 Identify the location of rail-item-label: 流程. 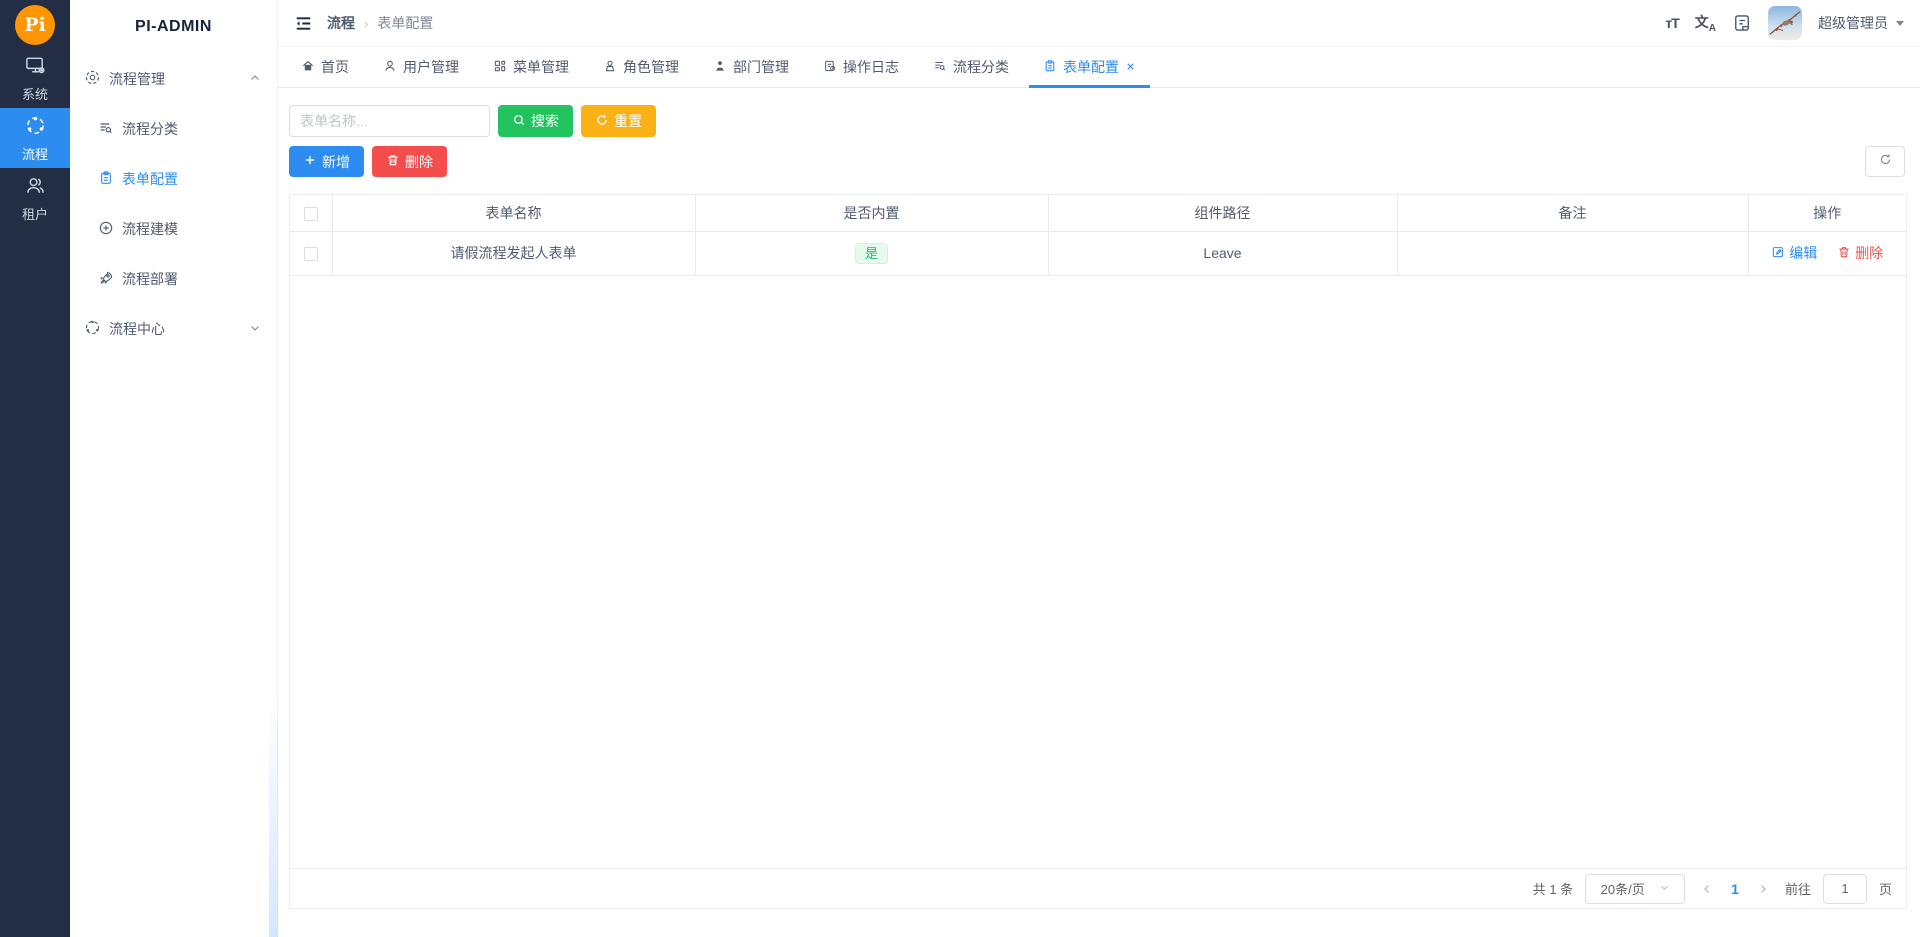
(34, 154).